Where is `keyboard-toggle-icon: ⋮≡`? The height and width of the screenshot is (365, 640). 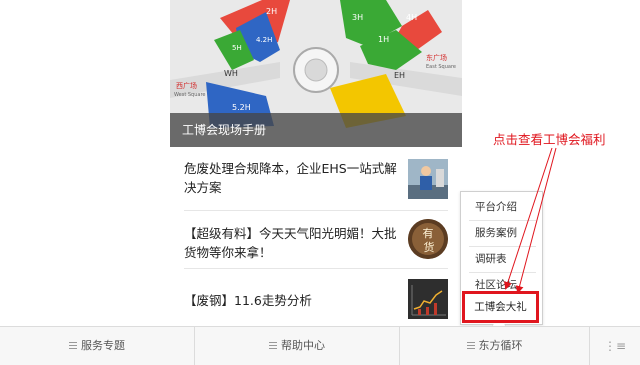 keyboard-toggle-icon: ⋮≡ is located at coordinates (615, 346).